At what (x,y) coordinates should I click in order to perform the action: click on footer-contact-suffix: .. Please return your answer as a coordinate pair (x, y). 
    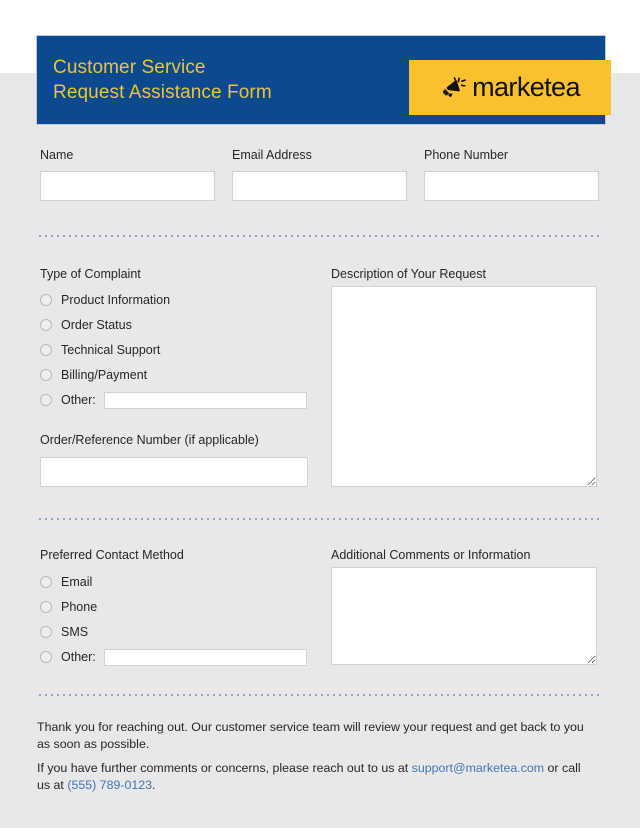
    Looking at the image, I should click on (154, 785).